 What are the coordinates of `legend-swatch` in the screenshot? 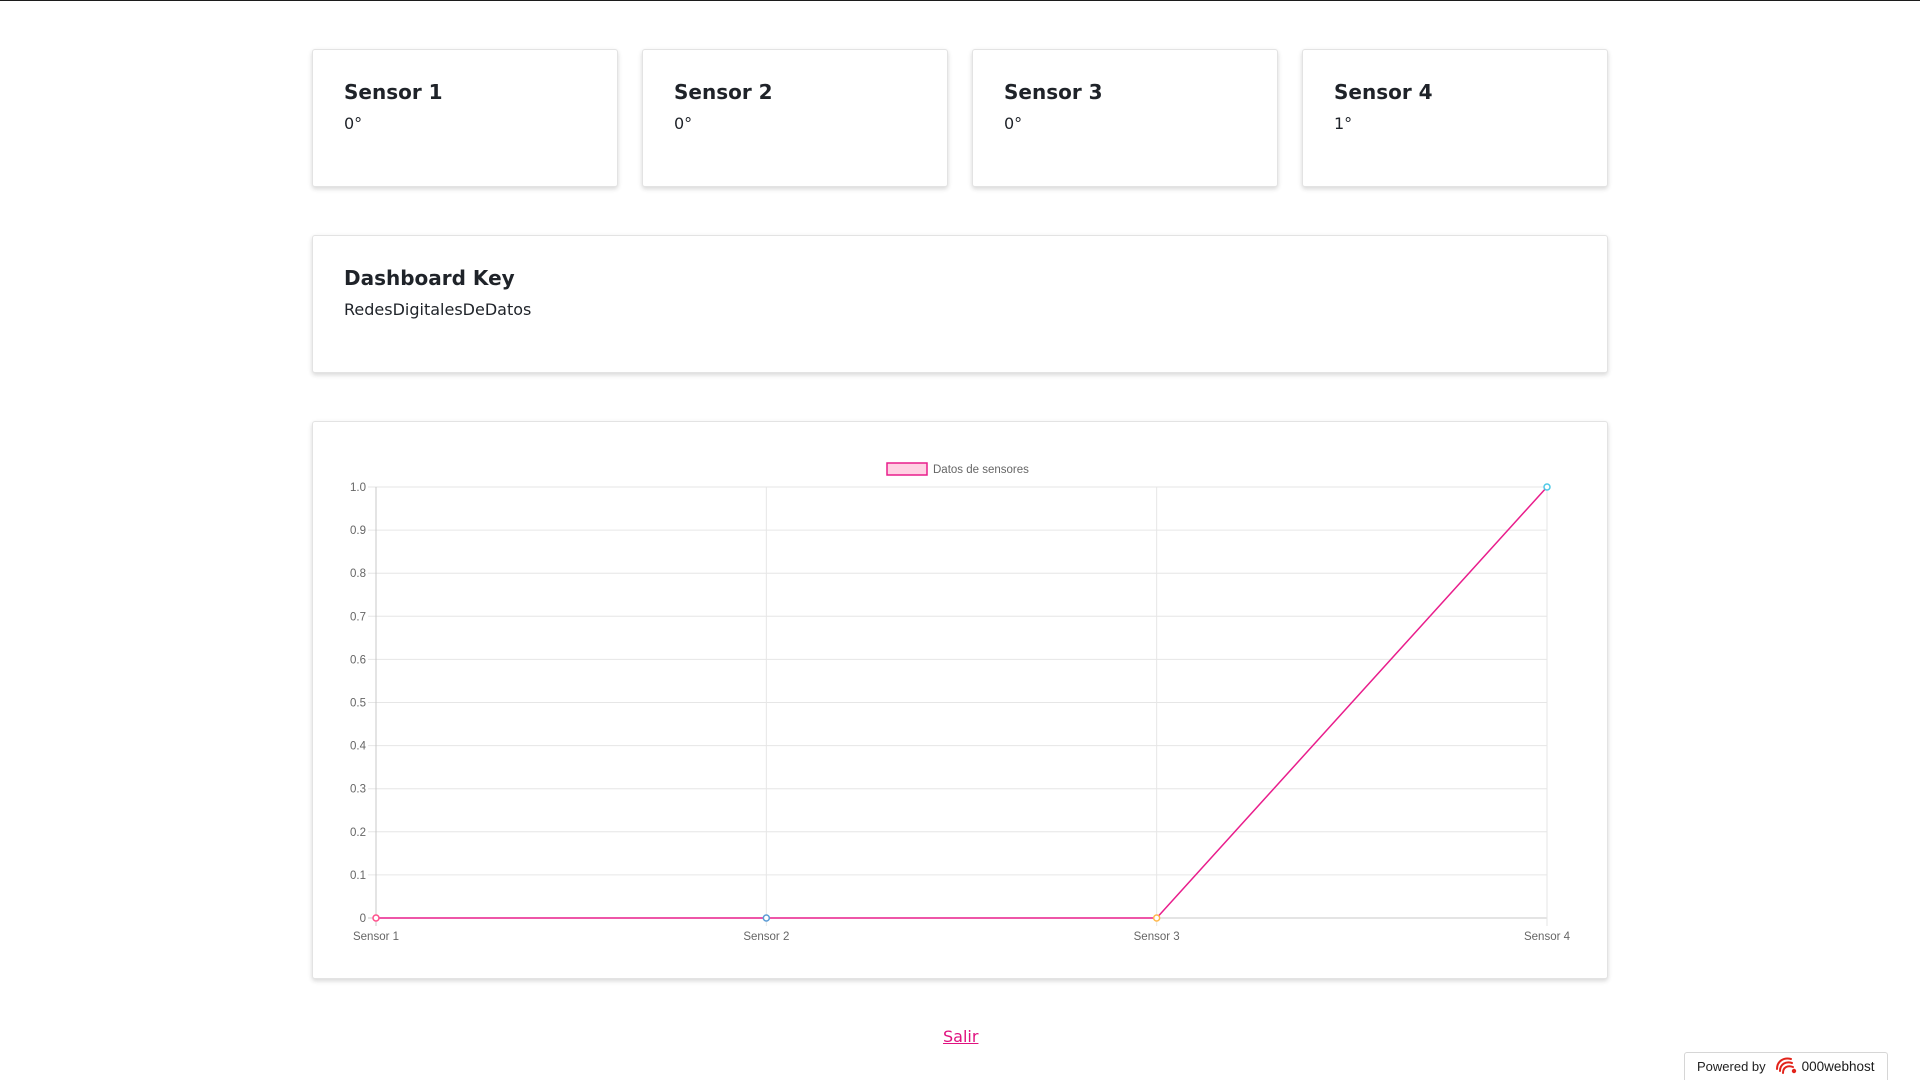 It's located at (907, 469).